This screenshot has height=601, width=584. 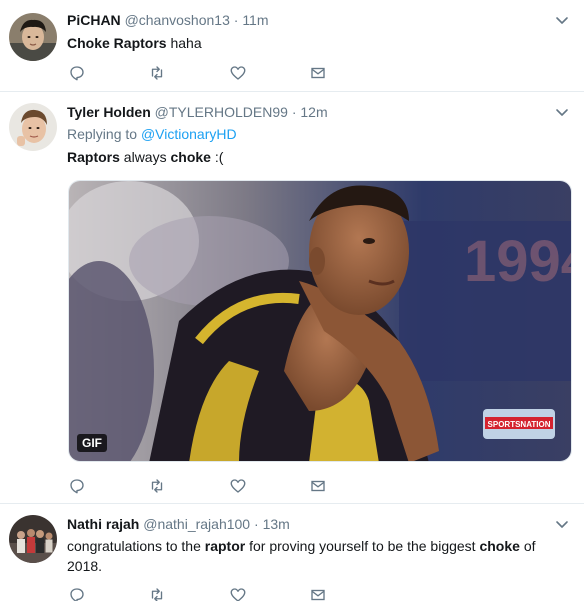 What do you see at coordinates (145, 157) in the screenshot?
I see `tweet-text-part: always` at bounding box center [145, 157].